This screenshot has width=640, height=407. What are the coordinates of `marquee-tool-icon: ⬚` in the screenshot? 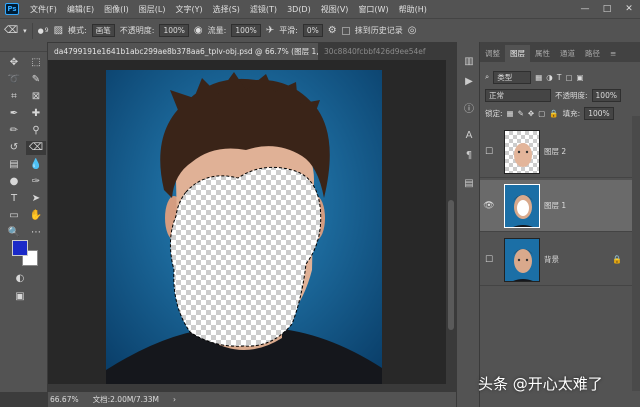 It's located at (36, 63).